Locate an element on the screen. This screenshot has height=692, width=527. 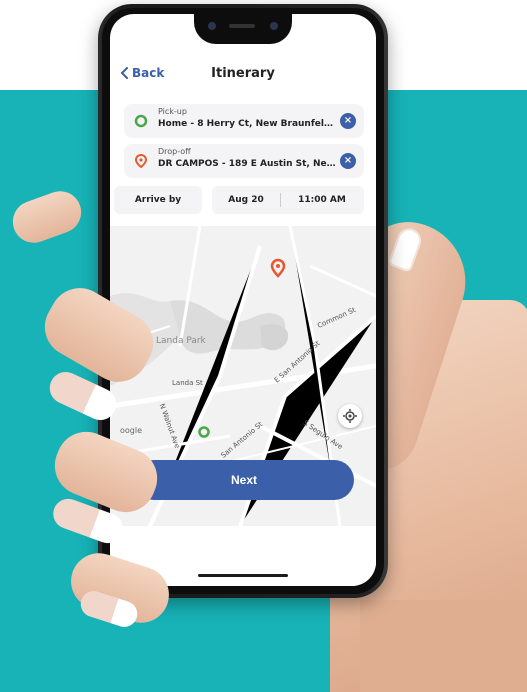
pickup-label: Pick-up is located at coordinates (172, 111).